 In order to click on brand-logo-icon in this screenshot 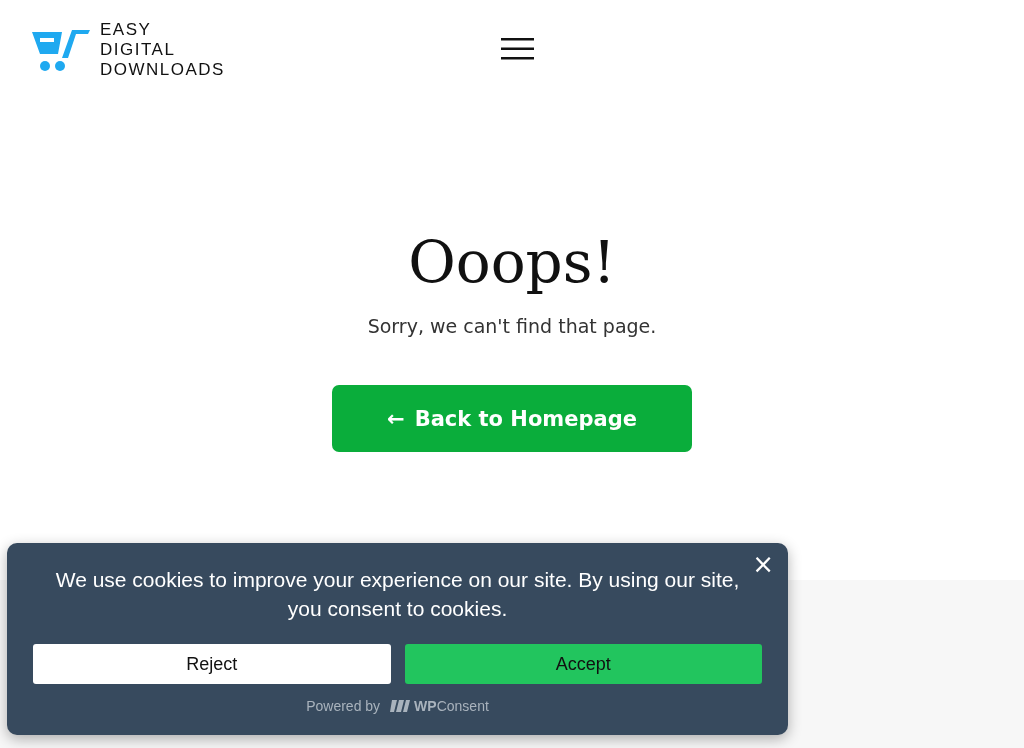, I will do `click(400, 706)`.